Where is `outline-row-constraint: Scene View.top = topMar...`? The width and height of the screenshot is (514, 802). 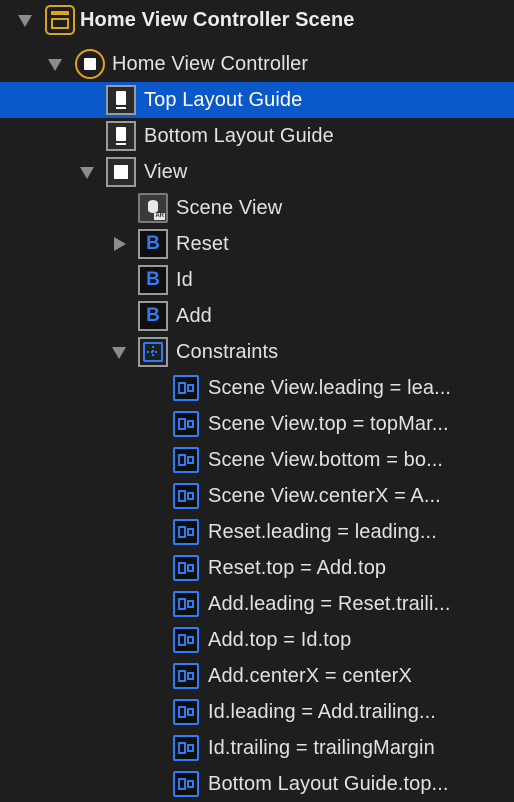
outline-row-constraint: Scene View.top = topMar... is located at coordinates (257, 424).